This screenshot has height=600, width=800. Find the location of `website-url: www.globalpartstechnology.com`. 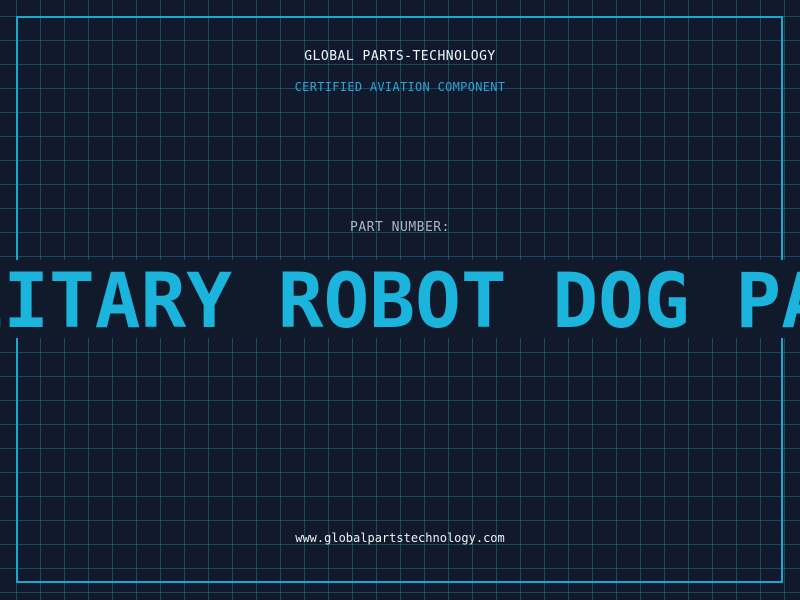

website-url: www.globalpartstechnology.com is located at coordinates (400, 538).